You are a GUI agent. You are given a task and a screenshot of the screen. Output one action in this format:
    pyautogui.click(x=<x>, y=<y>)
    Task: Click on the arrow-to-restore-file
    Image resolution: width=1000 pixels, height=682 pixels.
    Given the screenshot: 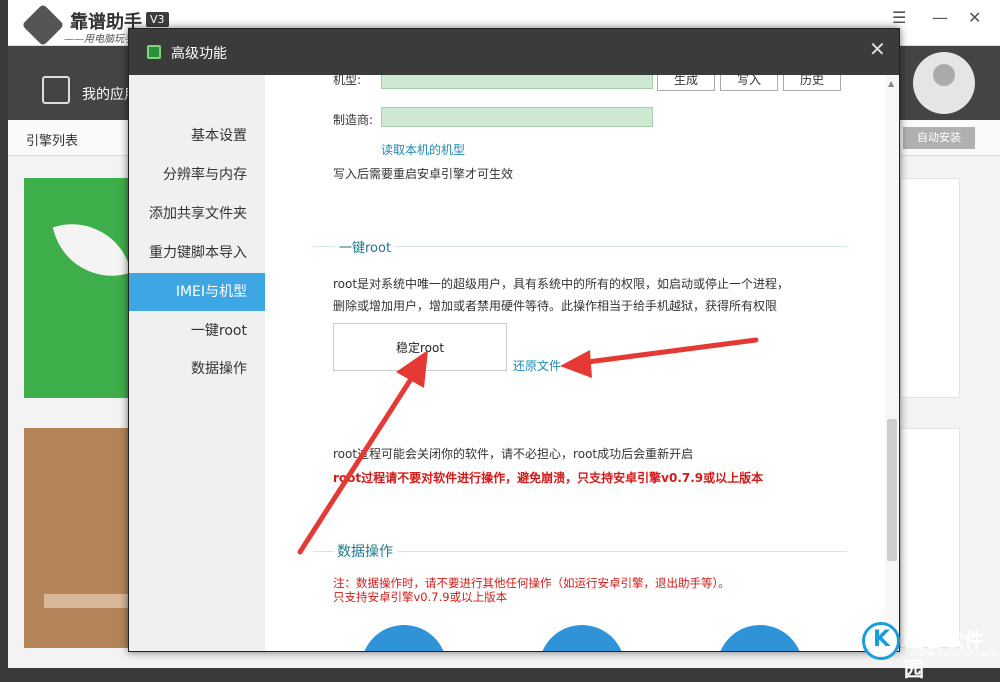 What is the action you would take?
    pyautogui.click(x=659, y=357)
    